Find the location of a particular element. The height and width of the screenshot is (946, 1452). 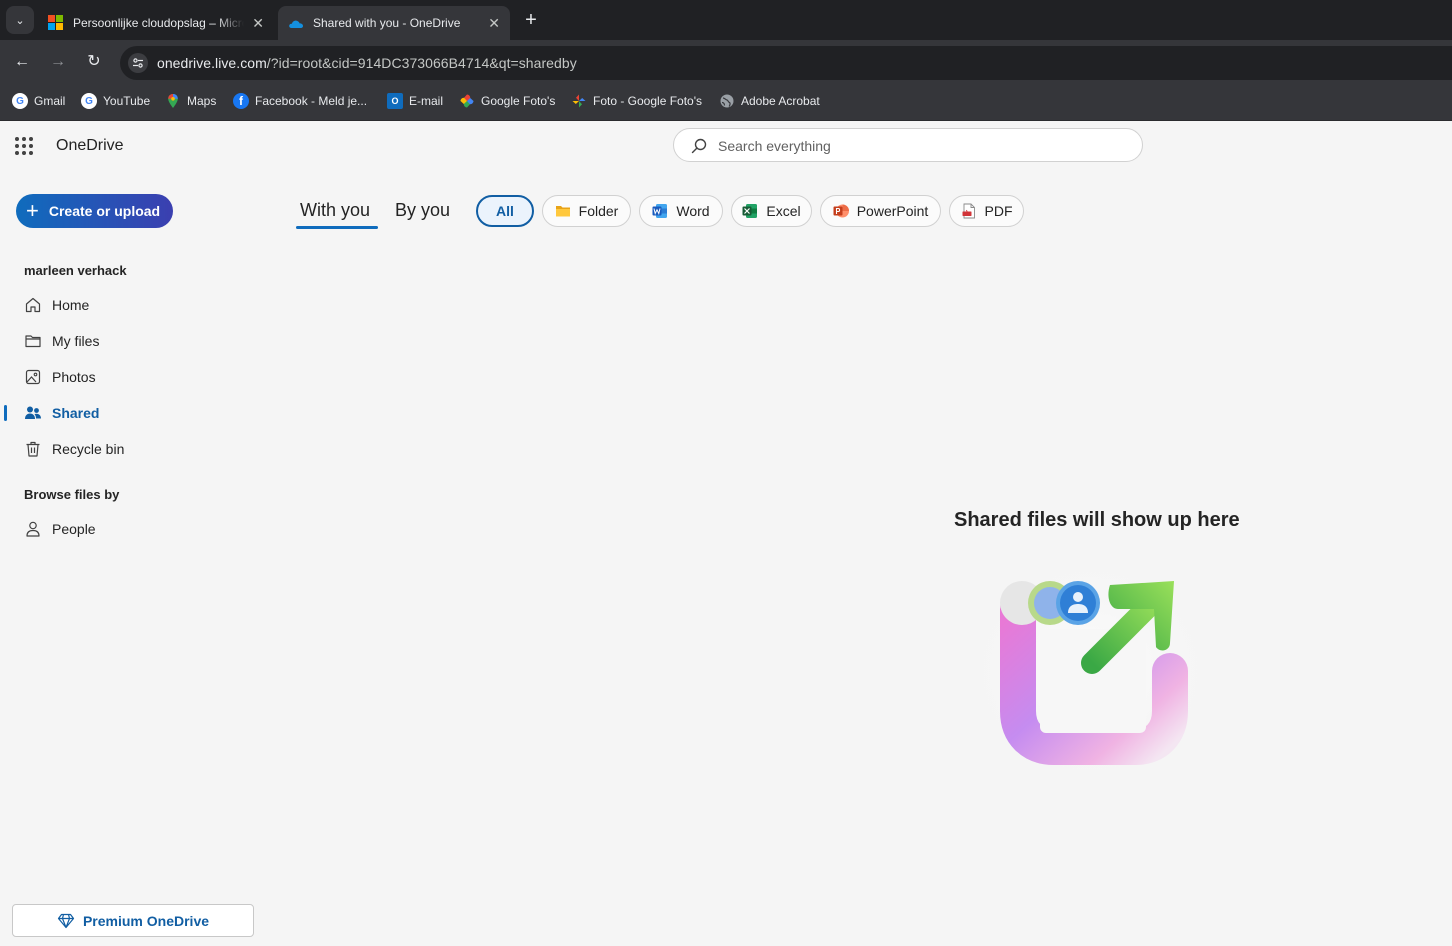

people-icon is located at coordinates (33, 412).